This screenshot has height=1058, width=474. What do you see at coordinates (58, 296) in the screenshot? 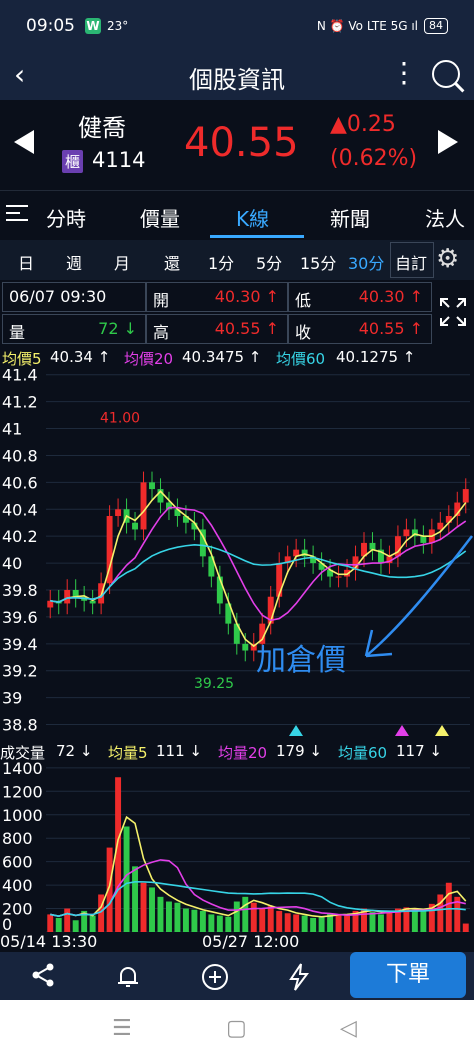
I see `info-datetime: 06/07 09:30` at bounding box center [58, 296].